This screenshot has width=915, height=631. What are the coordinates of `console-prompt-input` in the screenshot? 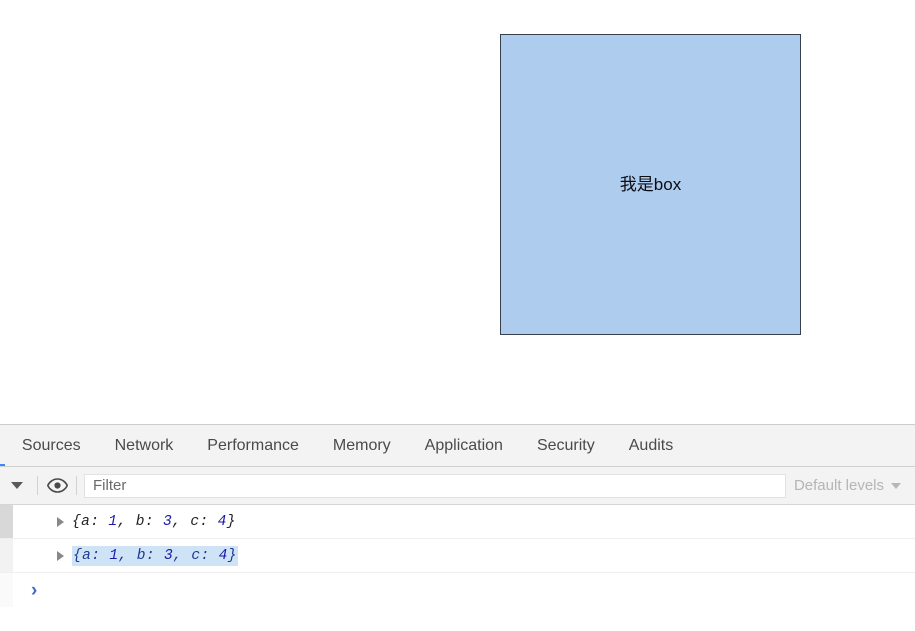 It's located at (476, 590).